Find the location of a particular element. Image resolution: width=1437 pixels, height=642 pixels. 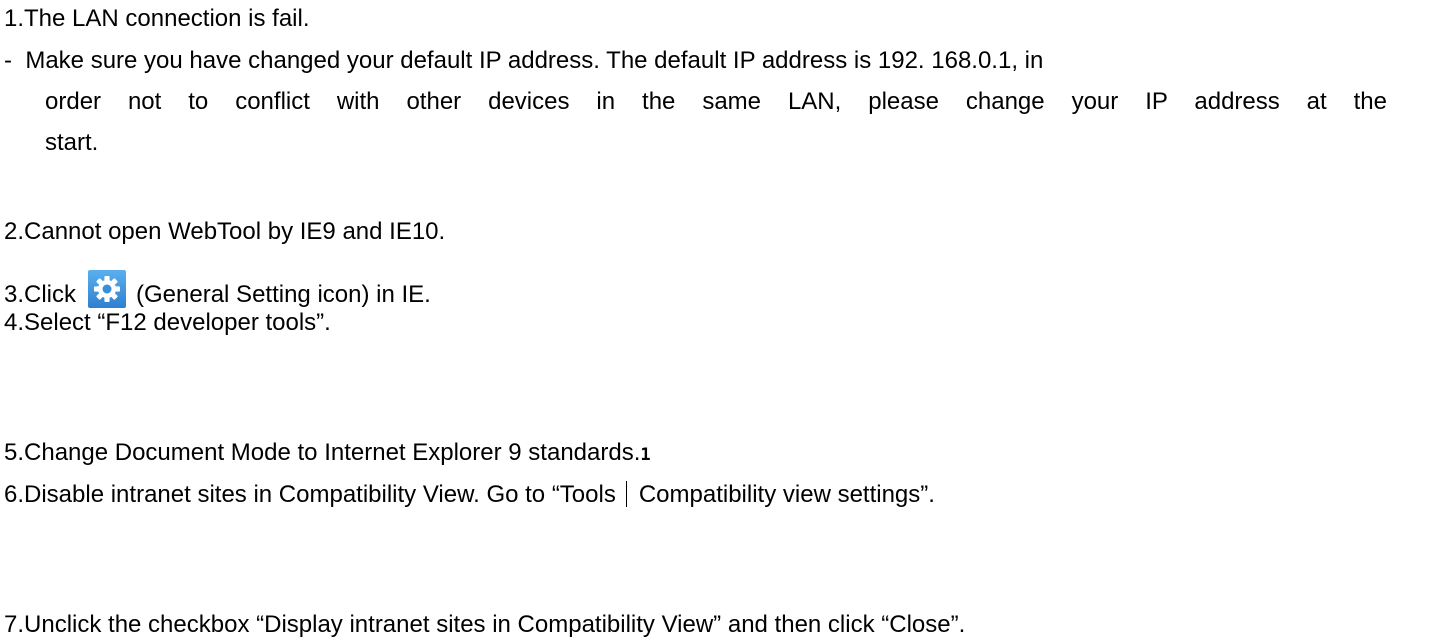

list-item-3: 3.Click (General Setting icon) in IE. is located at coordinates (217, 290).